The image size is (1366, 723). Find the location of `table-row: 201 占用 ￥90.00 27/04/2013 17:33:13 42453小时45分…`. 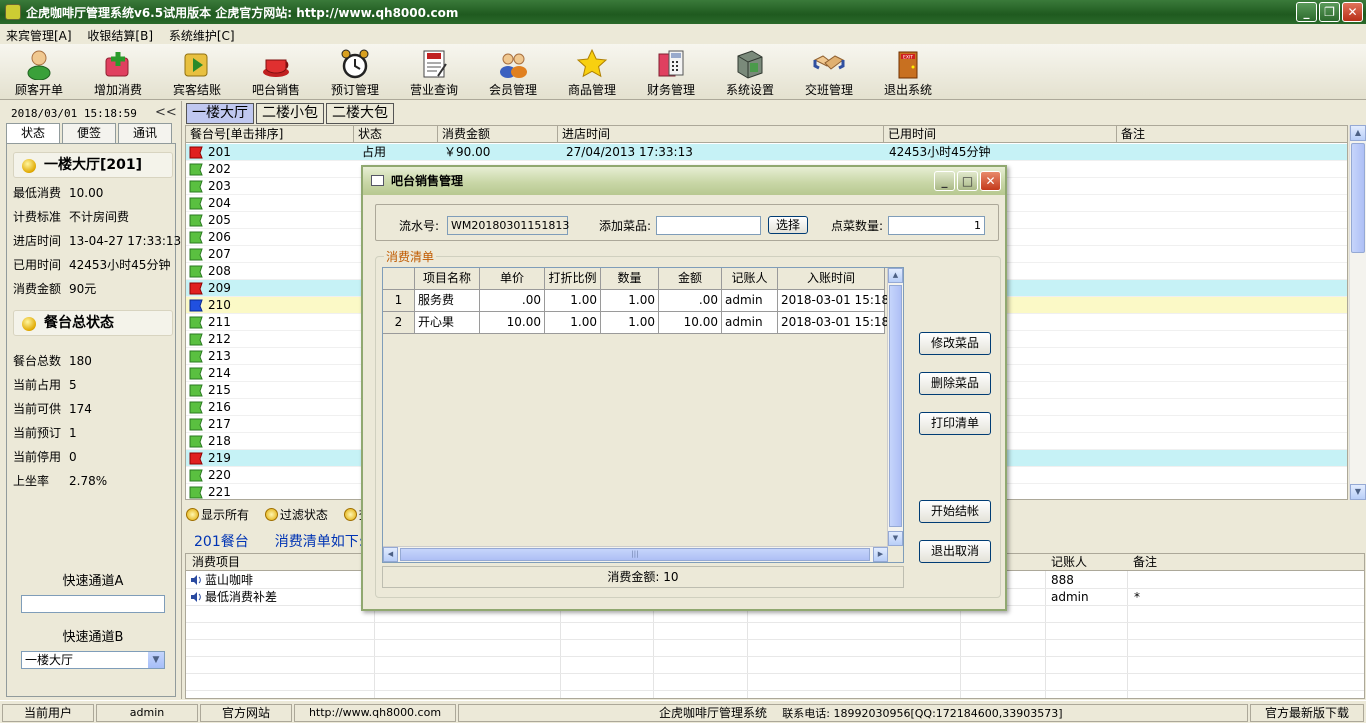

table-row: 201 占用 ￥90.00 27/04/2013 17:33:13 42453小时45分… is located at coordinates (766, 152).